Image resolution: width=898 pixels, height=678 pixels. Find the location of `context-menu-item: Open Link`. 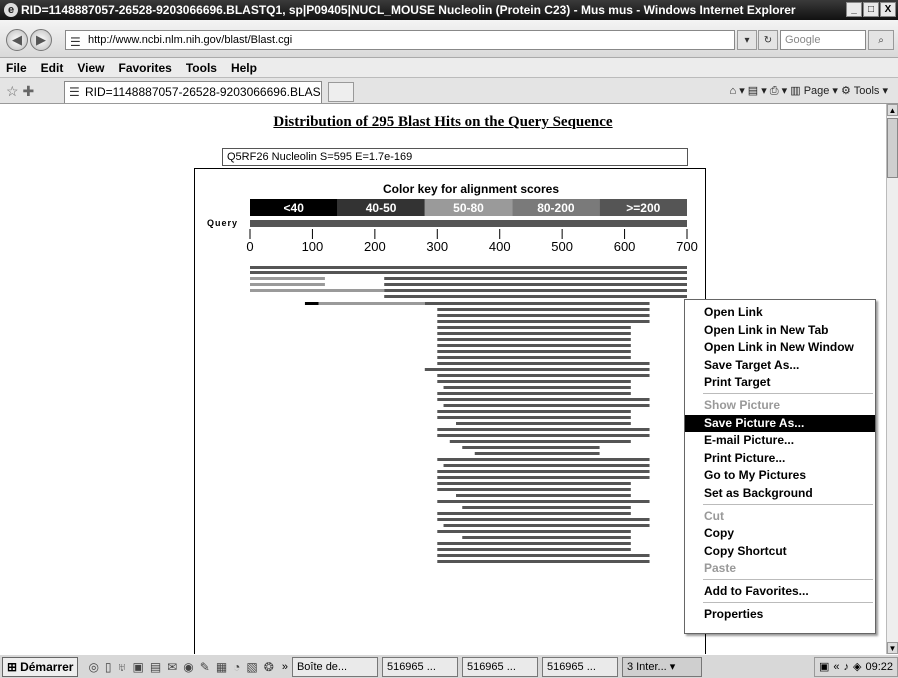

context-menu-item: Open Link is located at coordinates (780, 312).